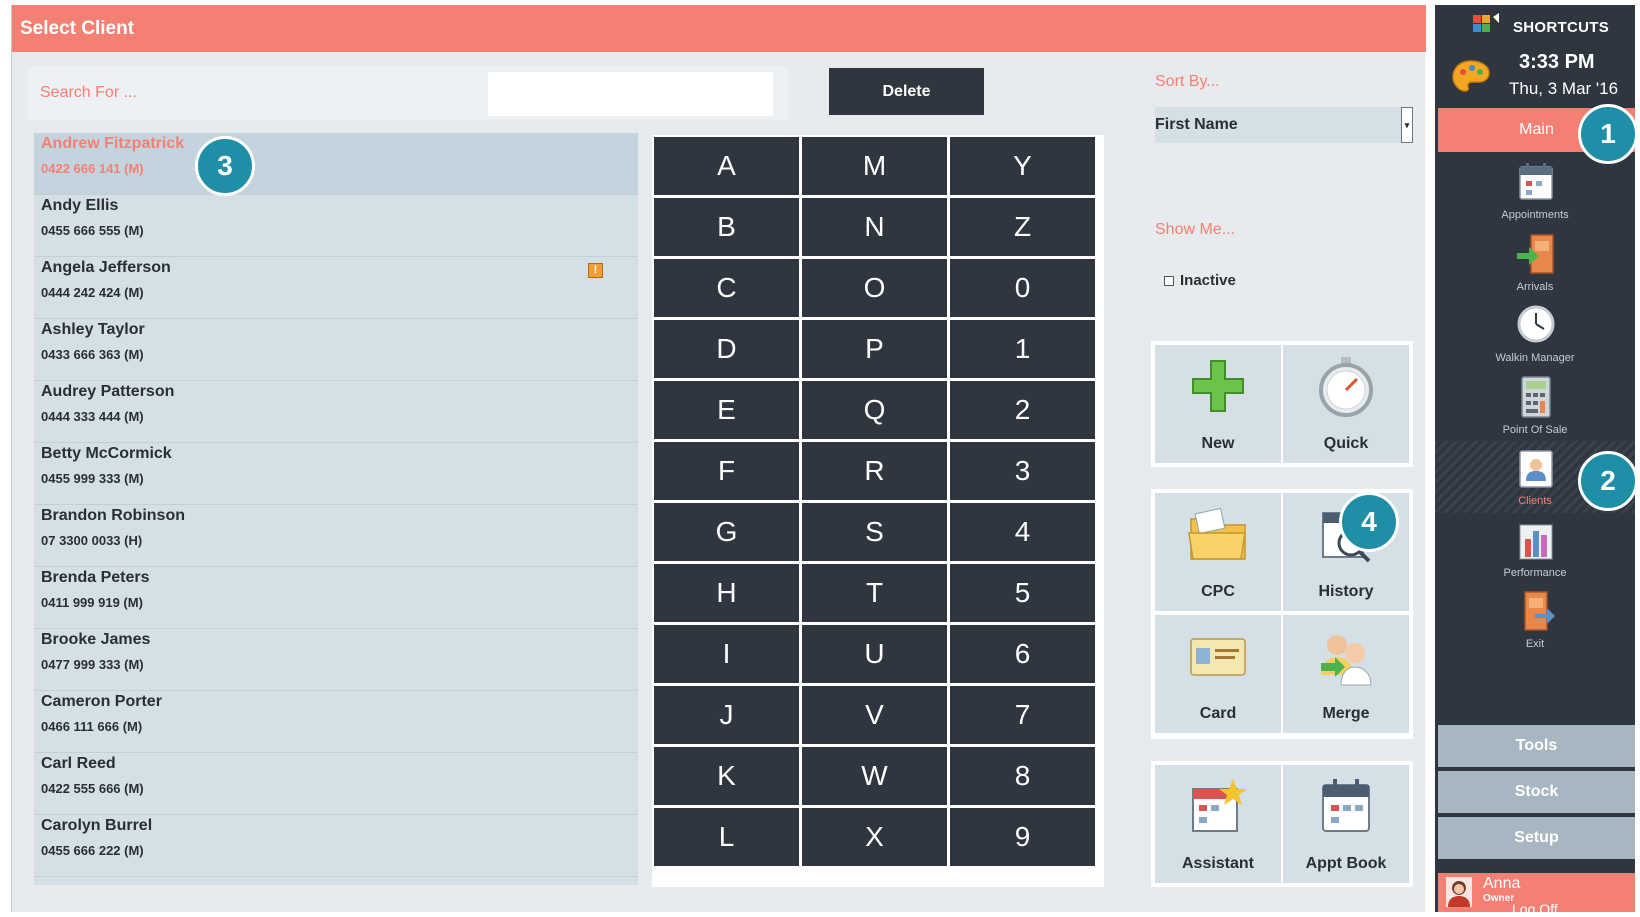 The width and height of the screenshot is (1640, 917). Describe the element at coordinates (1284, 125) in the screenshot. I see `sort-by-select: First Name ▾` at that location.